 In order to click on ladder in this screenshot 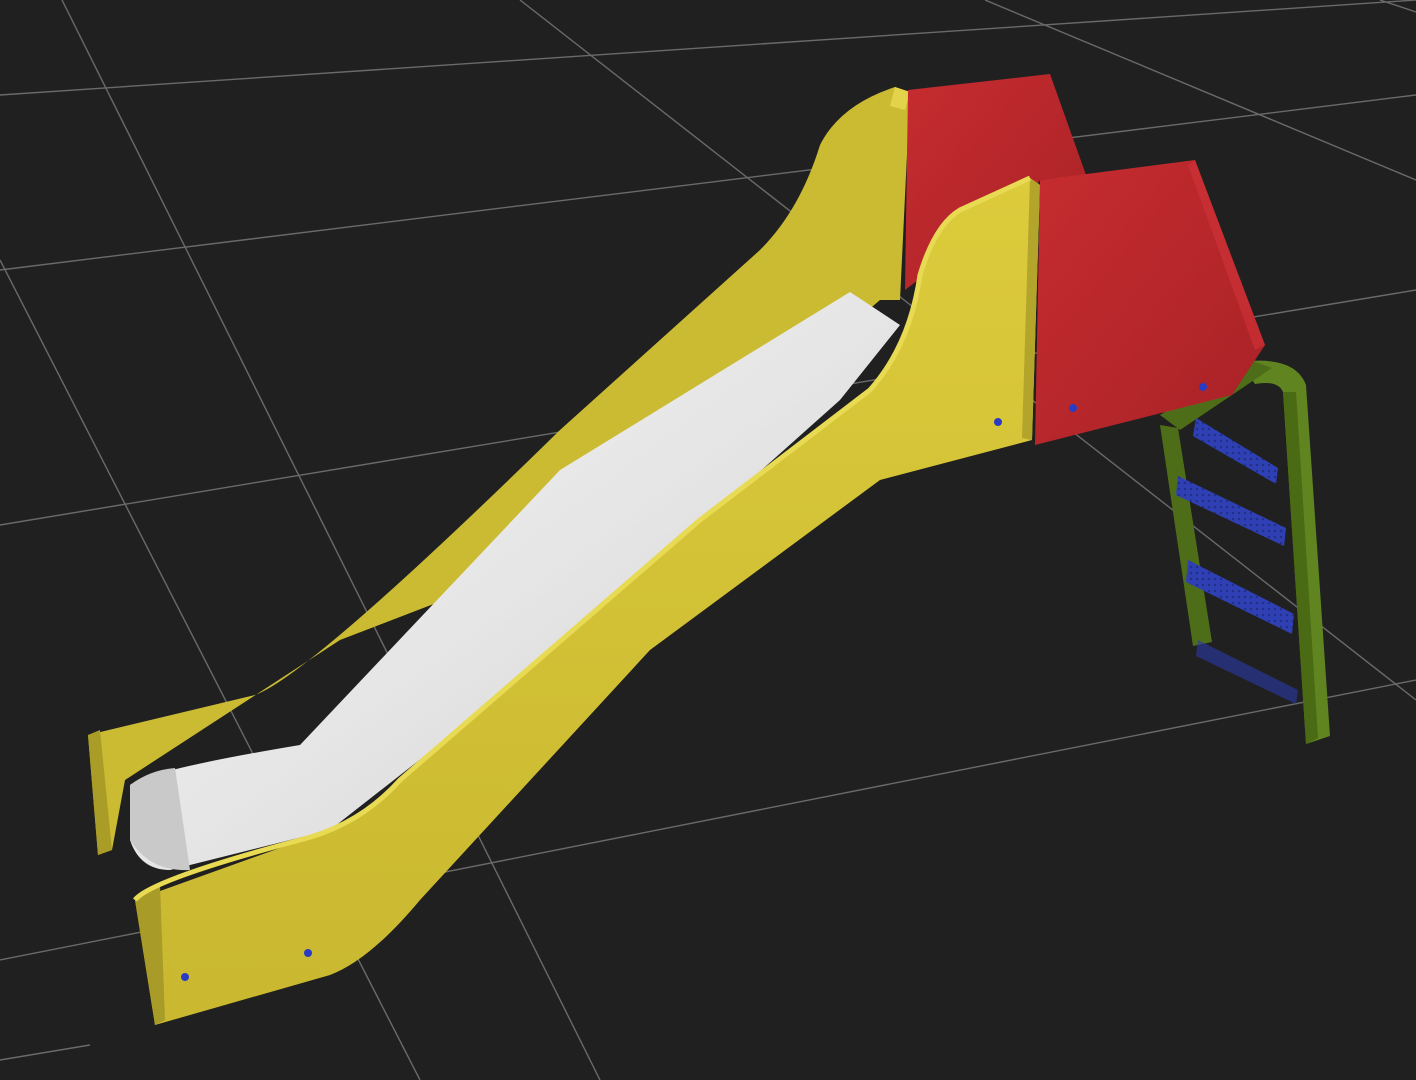, I will do `click(1245, 552)`.